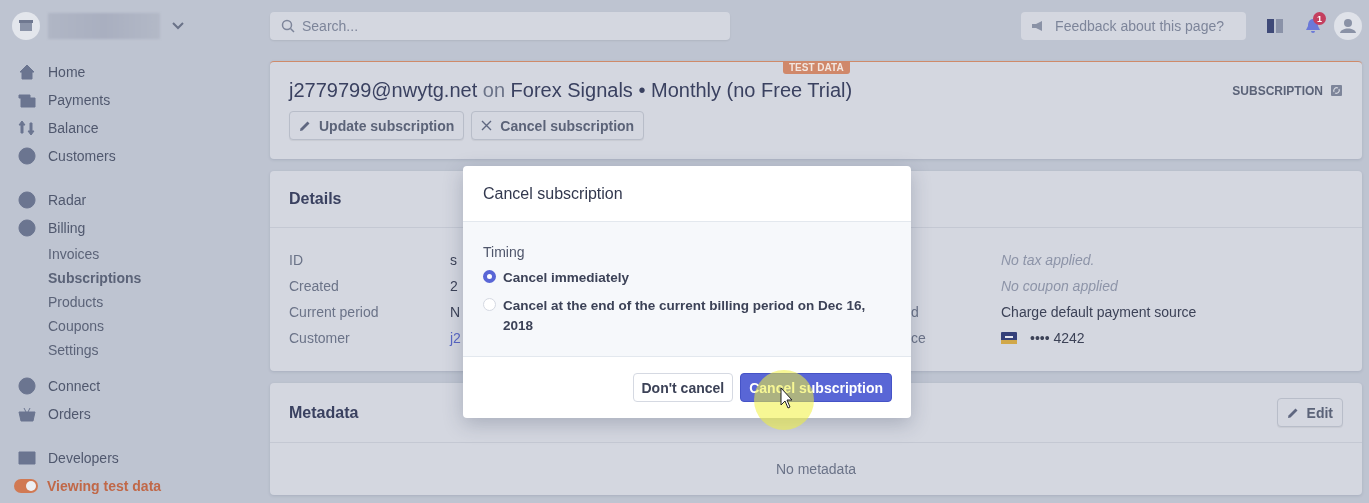 The height and width of the screenshot is (503, 1369). What do you see at coordinates (26, 26) in the screenshot?
I see `store-logo-icon` at bounding box center [26, 26].